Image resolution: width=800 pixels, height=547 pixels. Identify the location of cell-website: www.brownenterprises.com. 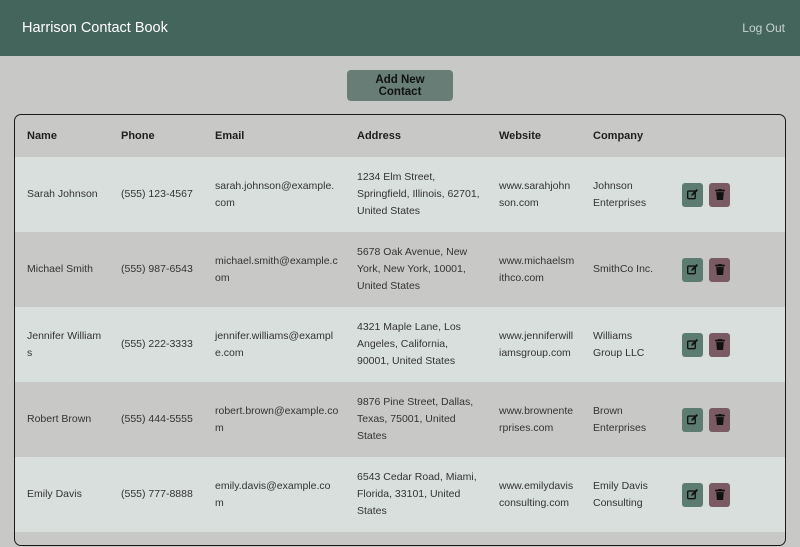
(534, 419).